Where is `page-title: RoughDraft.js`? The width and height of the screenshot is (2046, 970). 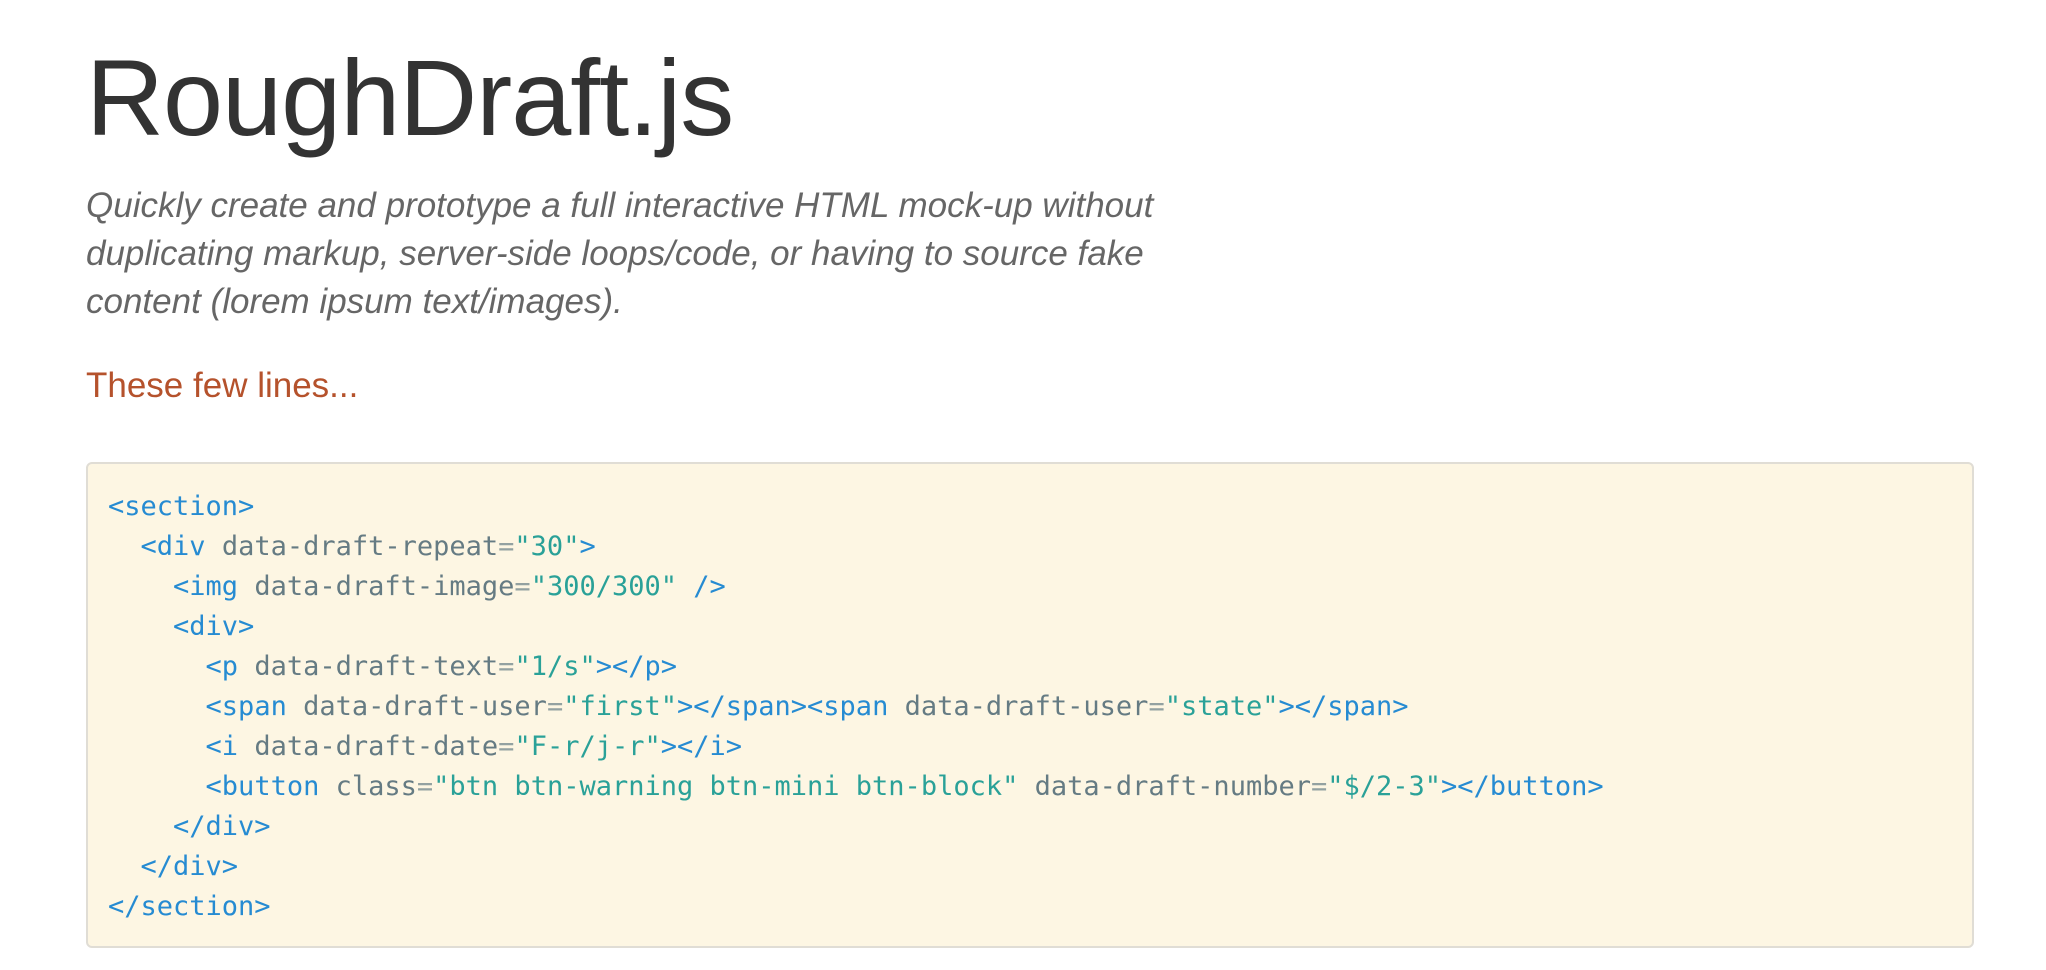
page-title: RoughDraft.js is located at coordinates (410, 97).